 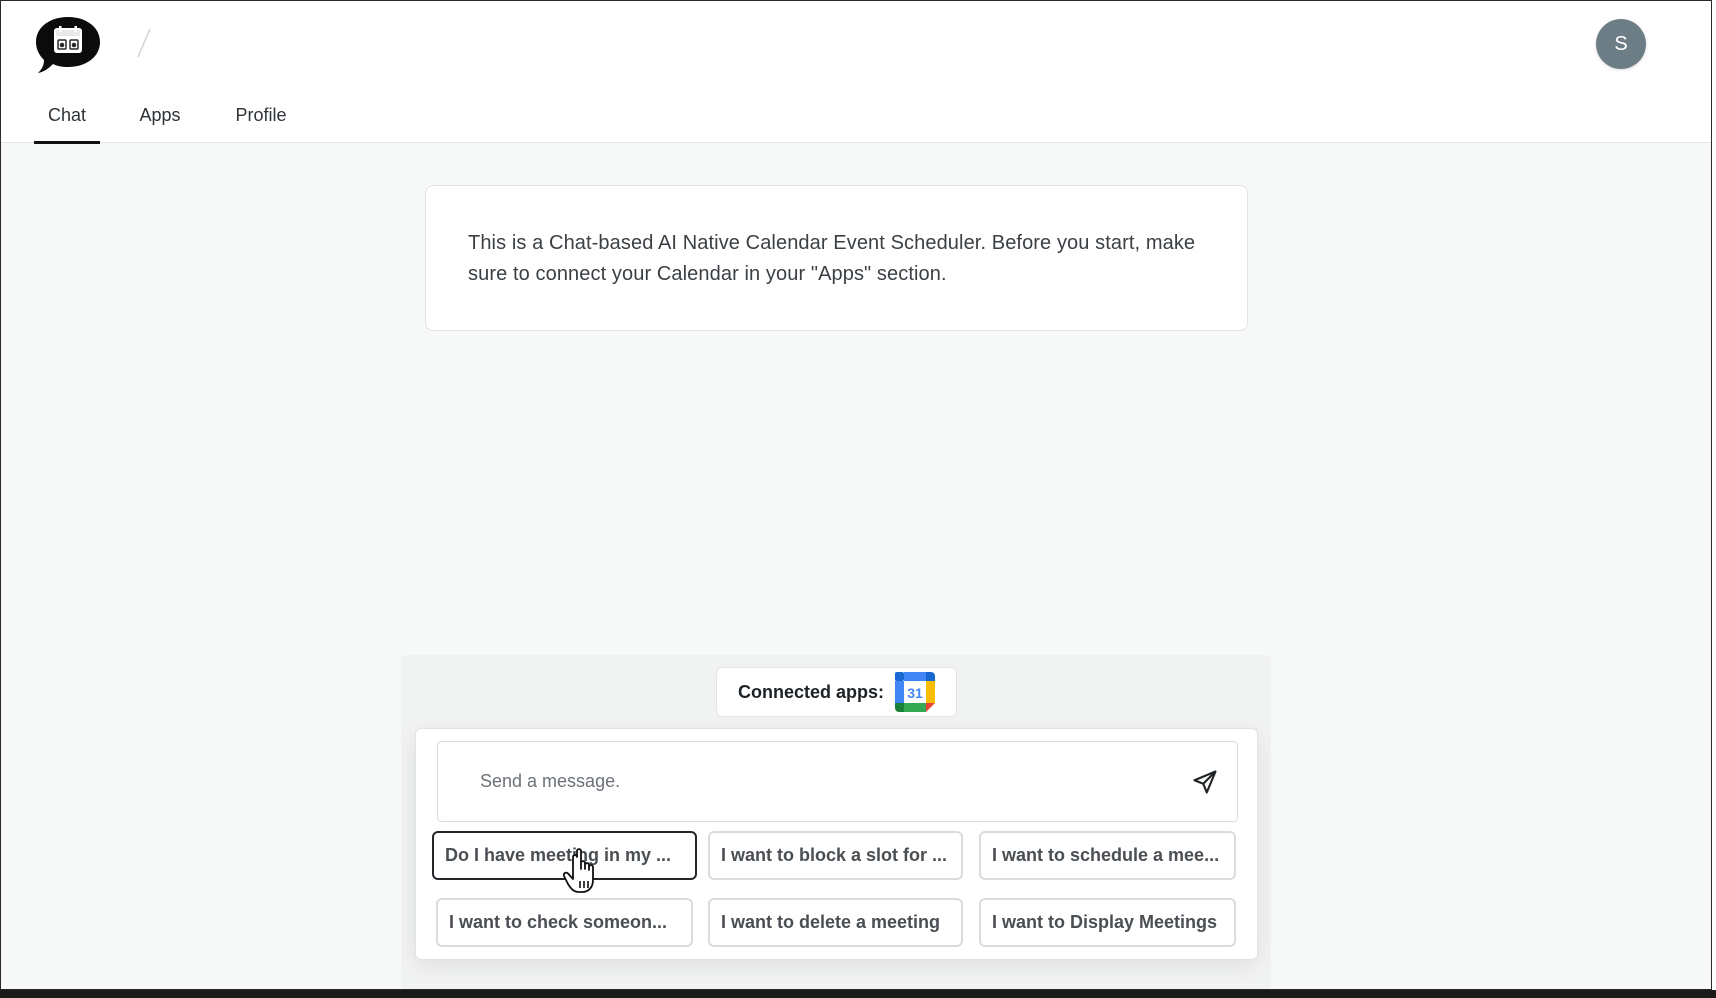 I want to click on breadcrumb-separator, so click(x=144, y=43).